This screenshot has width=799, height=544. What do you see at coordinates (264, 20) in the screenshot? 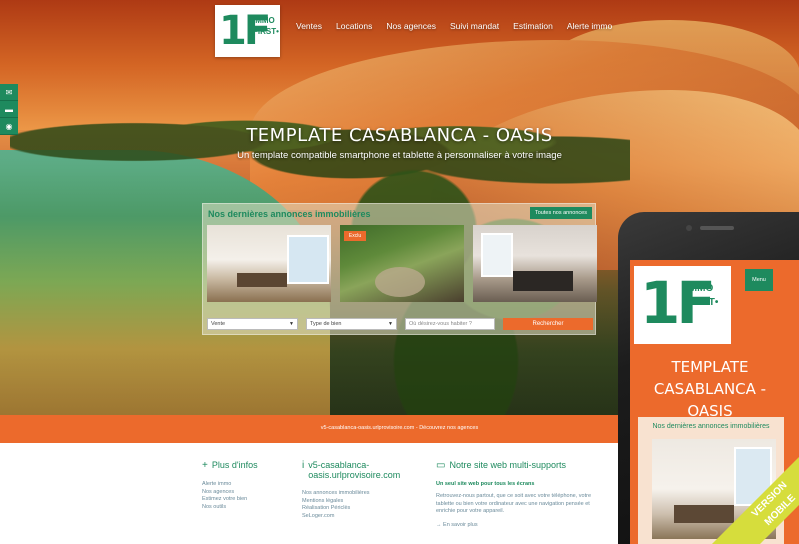
I see `logo-text-line1: IMMO` at bounding box center [264, 20].